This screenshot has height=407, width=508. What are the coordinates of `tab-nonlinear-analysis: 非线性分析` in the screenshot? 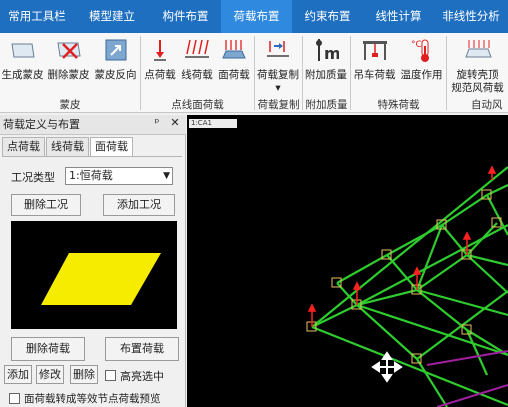 It's located at (471, 16).